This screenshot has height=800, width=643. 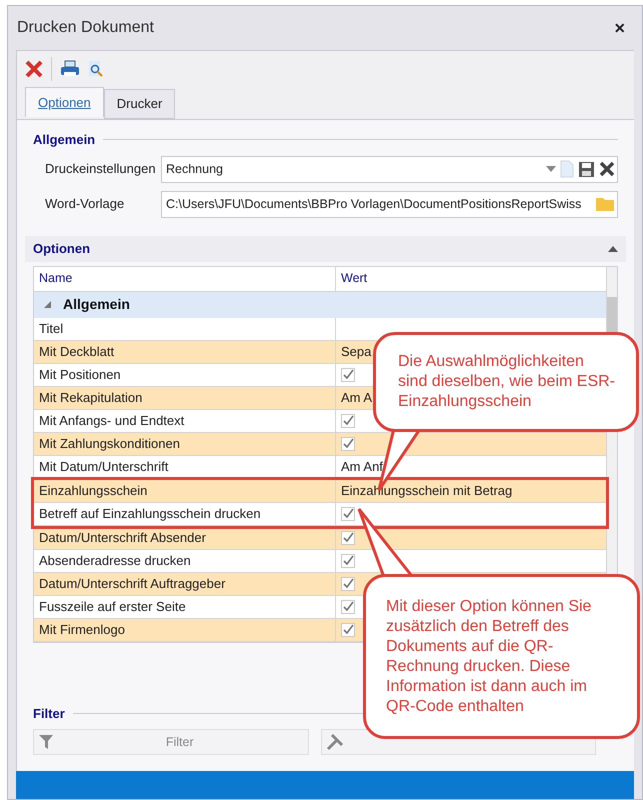 What do you see at coordinates (140, 104) in the screenshot?
I see `tab: Drucker` at bounding box center [140, 104].